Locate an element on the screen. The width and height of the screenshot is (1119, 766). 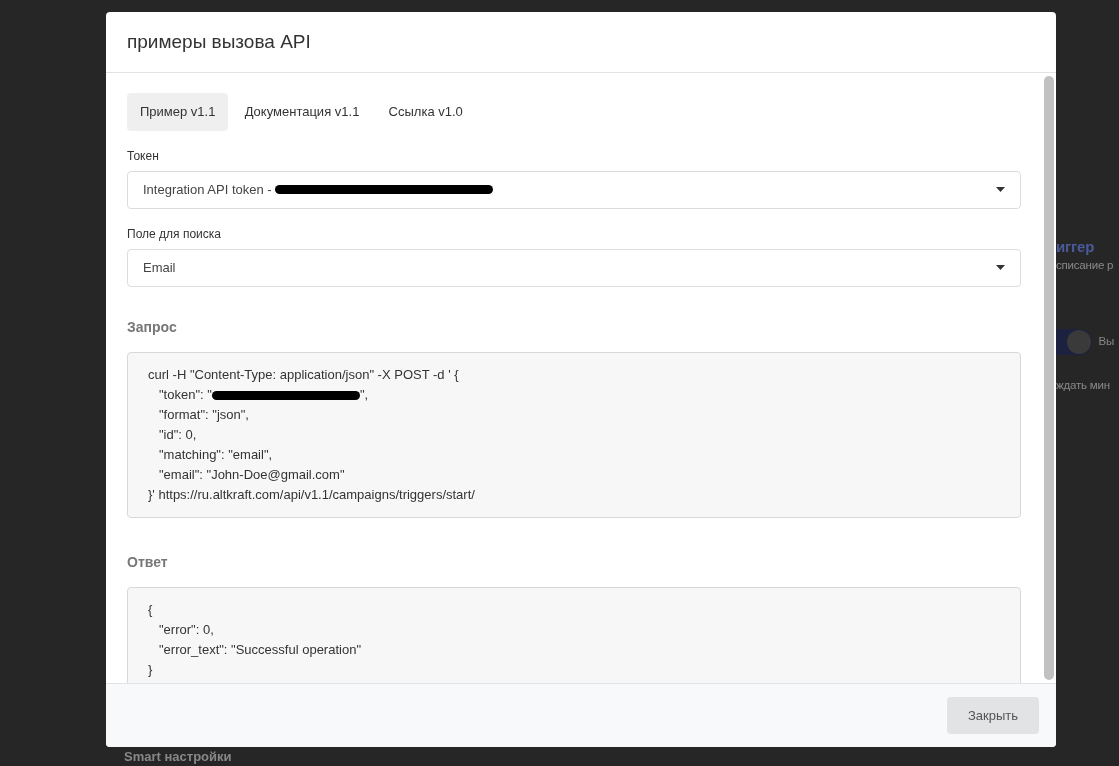
code-text: "error_text": "Successful operation" is located at coordinates (259, 649).